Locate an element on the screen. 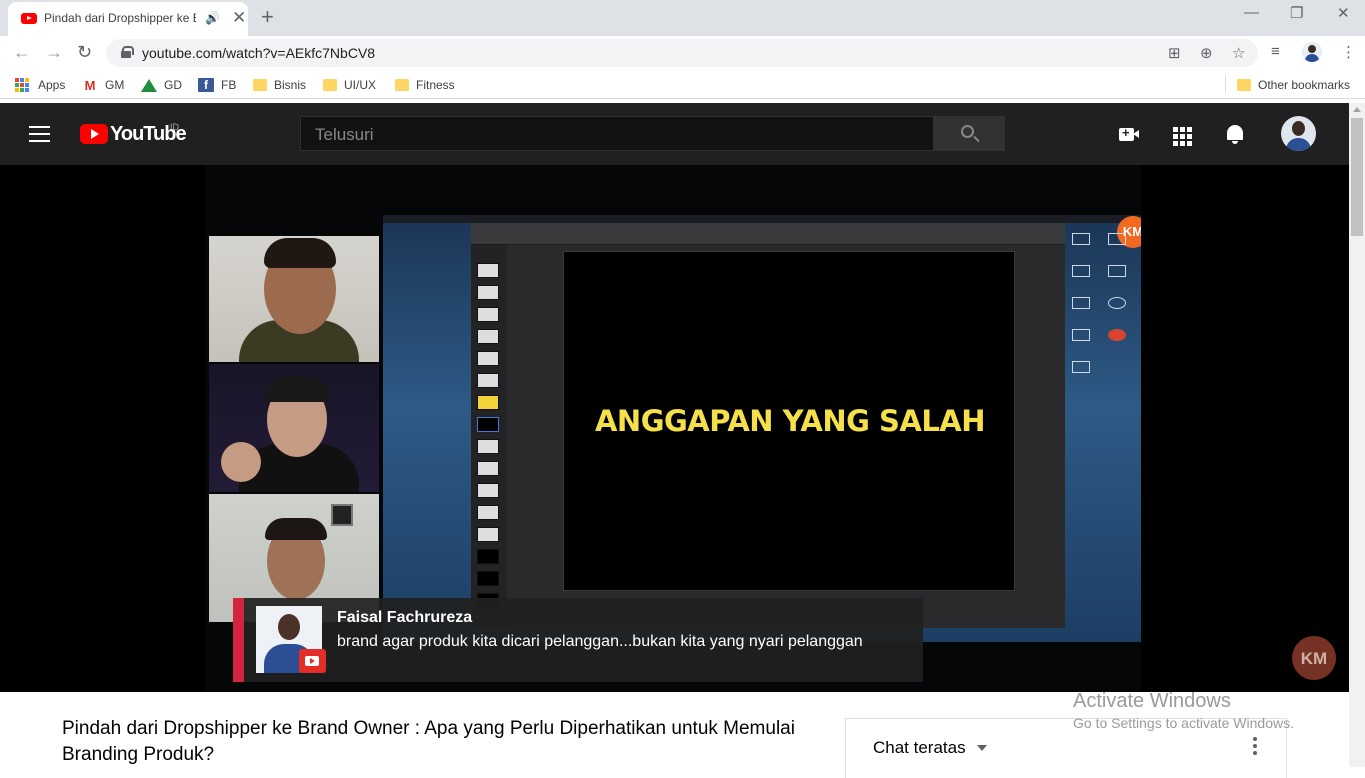 The image size is (1365, 778). new-tab-icon: + is located at coordinates (267, 17).